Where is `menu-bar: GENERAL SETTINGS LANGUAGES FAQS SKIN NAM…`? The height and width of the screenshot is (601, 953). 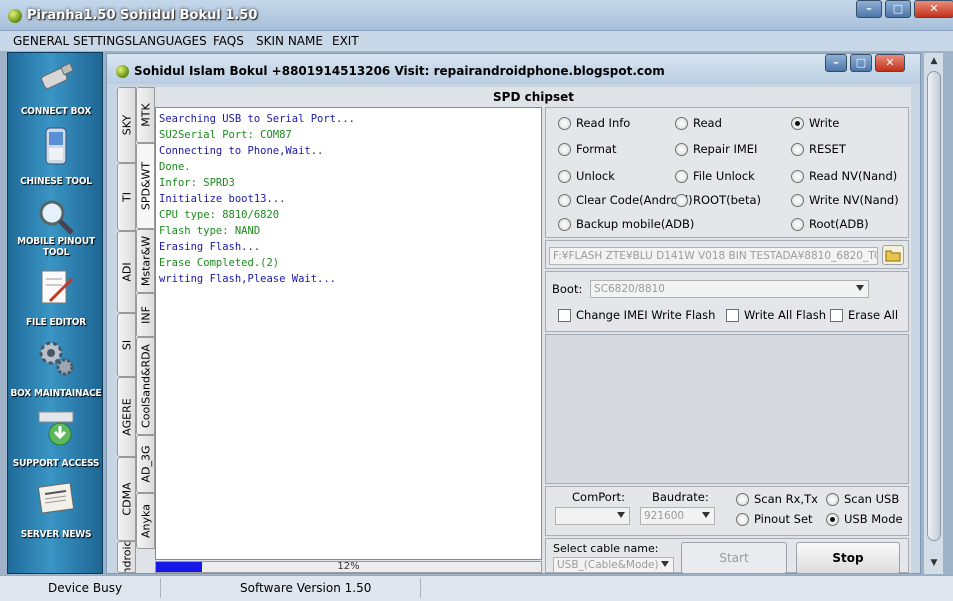 menu-bar: GENERAL SETTINGS LANGUAGES FAQS SKIN NAM… is located at coordinates (476, 41).